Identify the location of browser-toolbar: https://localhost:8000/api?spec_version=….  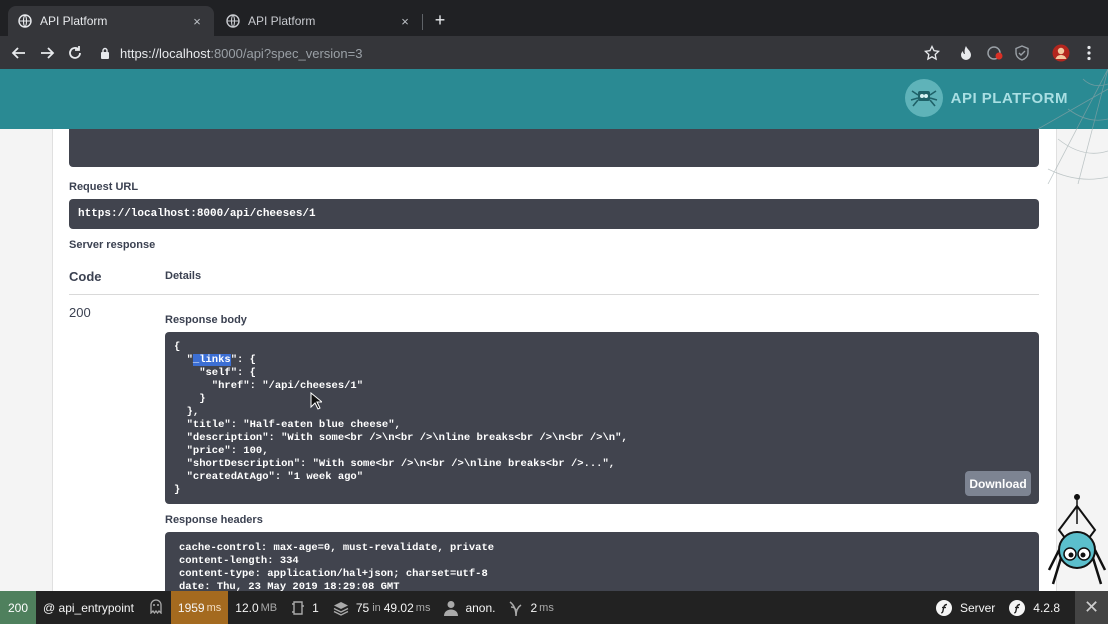
(554, 52).